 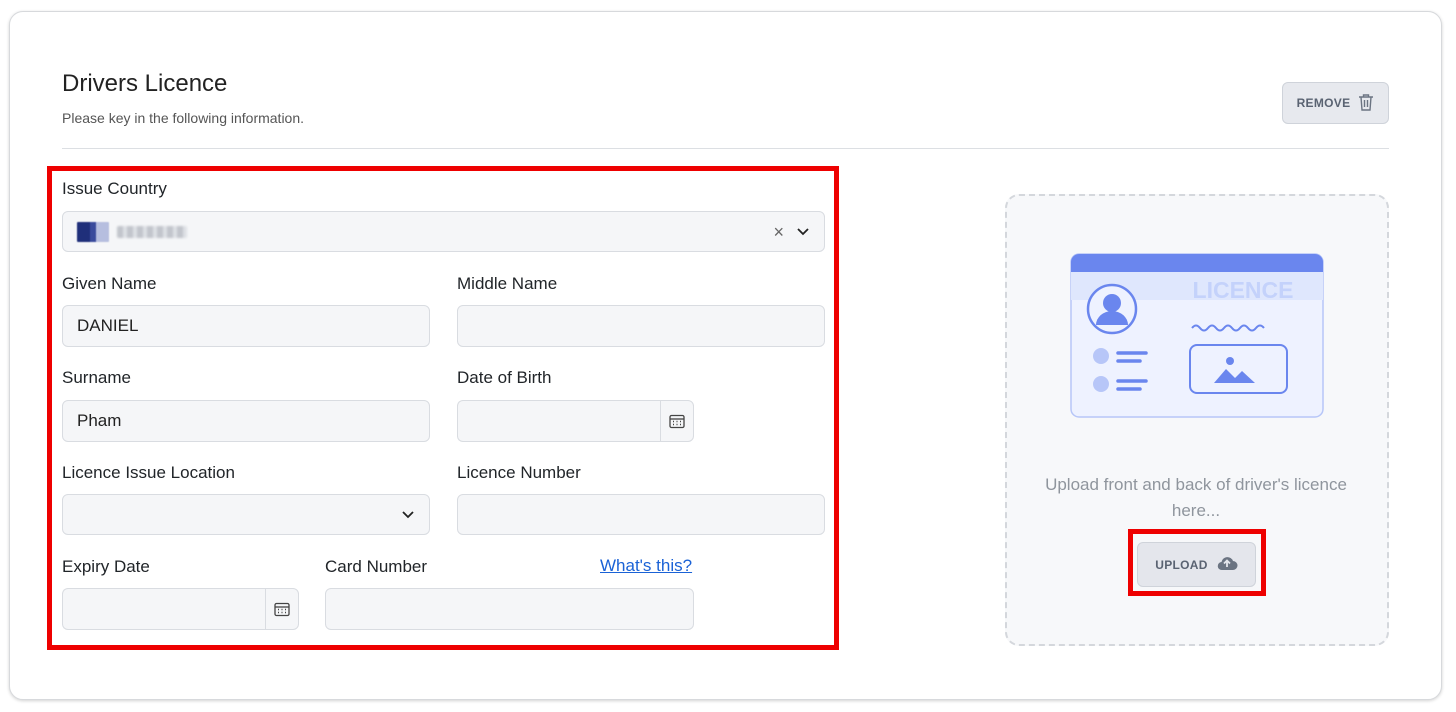 I want to click on upload-button-label: UPLOAD, so click(x=1181, y=564).